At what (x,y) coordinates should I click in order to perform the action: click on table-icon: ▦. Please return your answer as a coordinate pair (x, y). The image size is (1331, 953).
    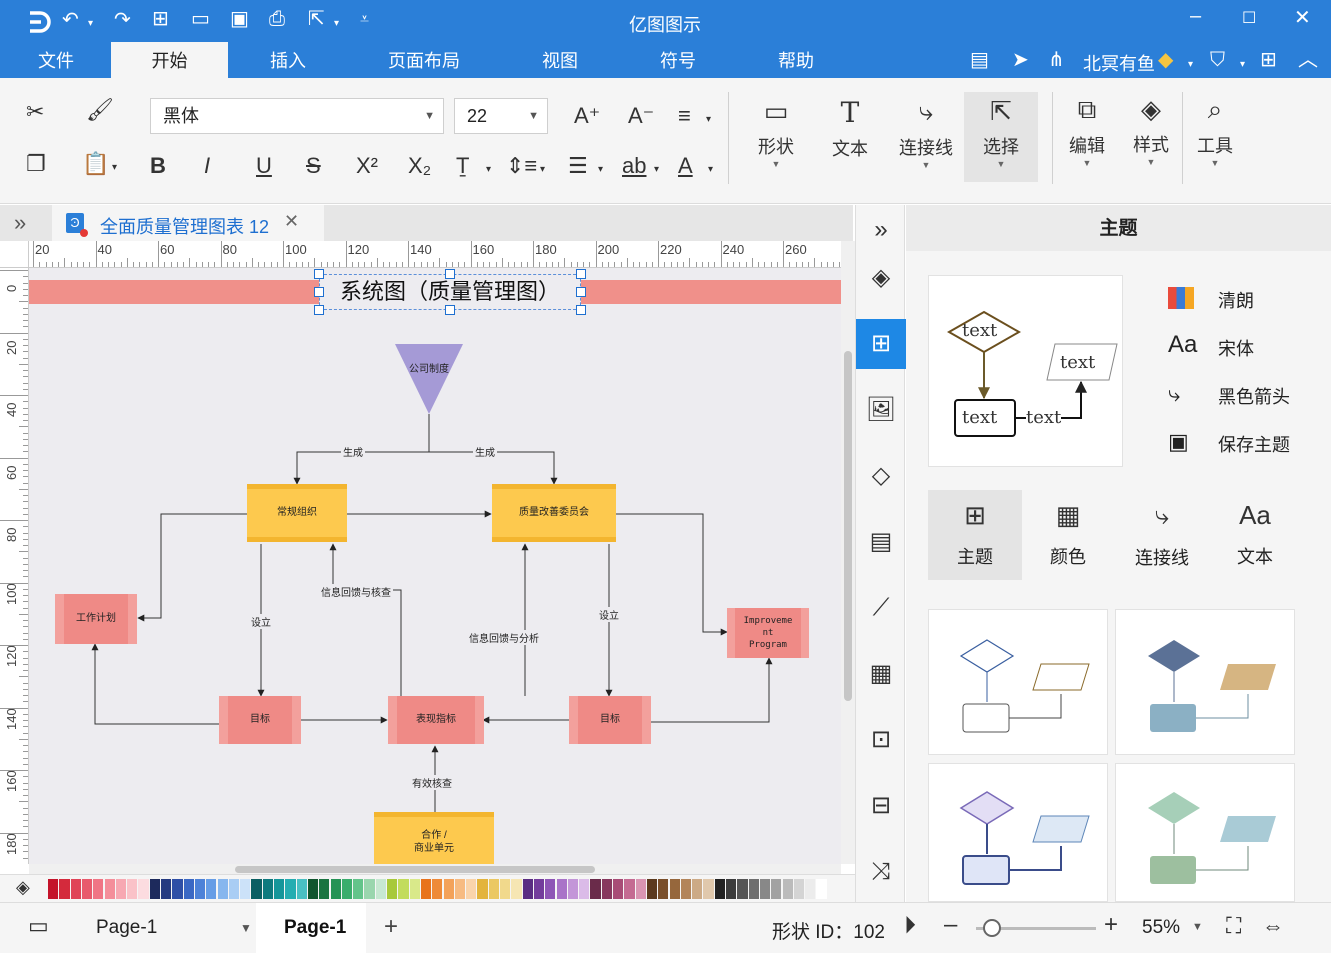
    Looking at the image, I should click on (881, 674).